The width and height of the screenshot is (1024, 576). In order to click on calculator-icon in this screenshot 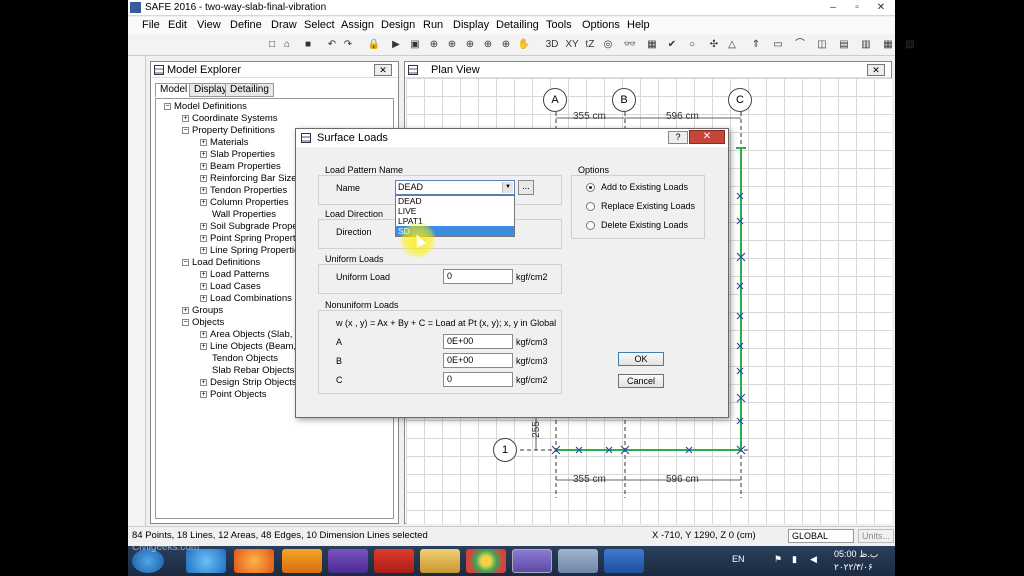, I will do `click(578, 561)`.